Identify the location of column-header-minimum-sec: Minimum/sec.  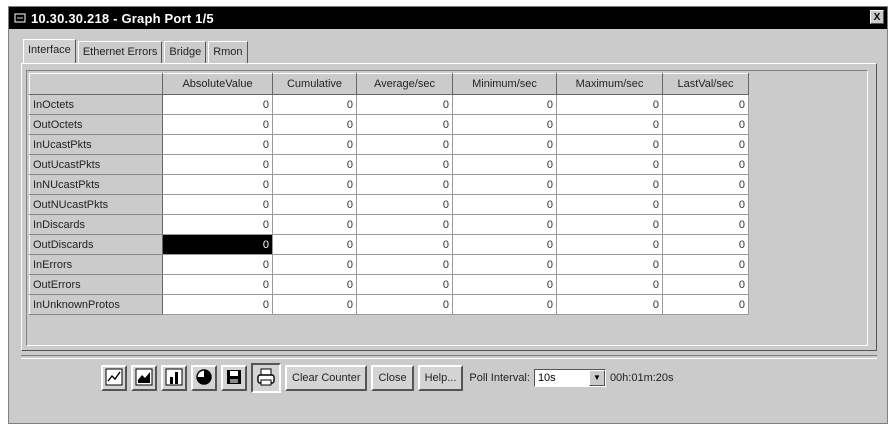
(504, 84).